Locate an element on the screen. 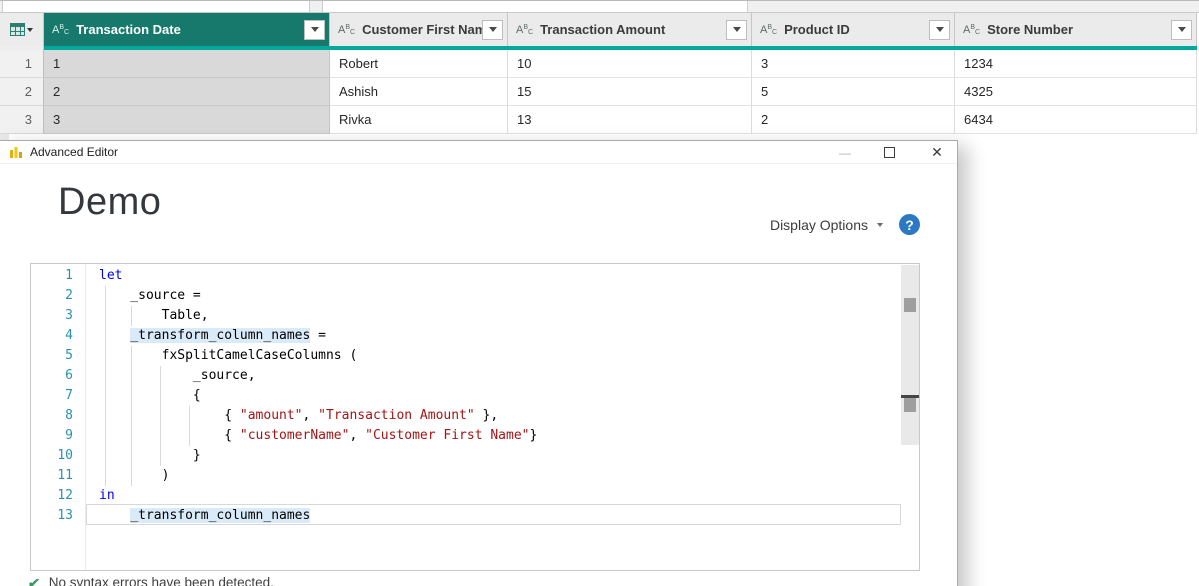  syntax-status: ✔ No syntax errors have been detected. is located at coordinates (150, 580).